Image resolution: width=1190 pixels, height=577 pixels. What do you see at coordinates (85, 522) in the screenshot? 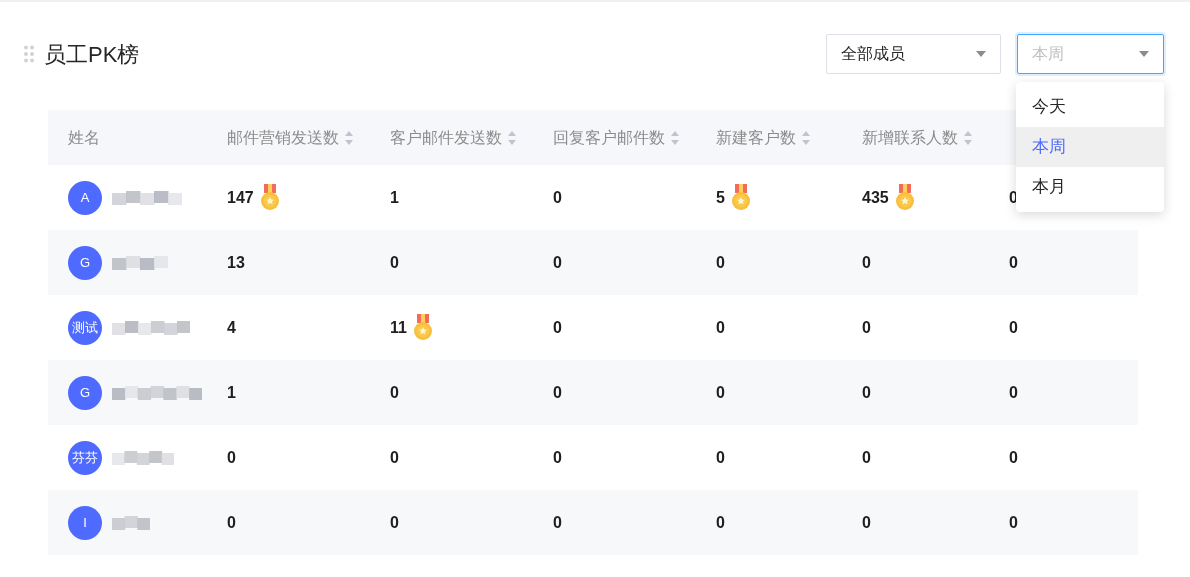
I see `avatar: I` at bounding box center [85, 522].